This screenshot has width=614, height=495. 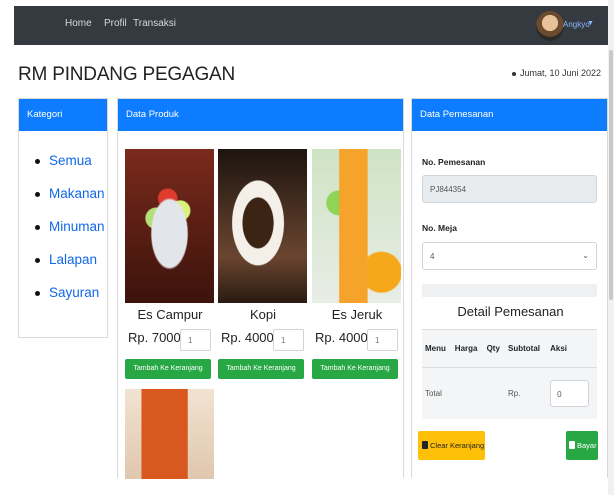 I want to click on clear-cart-button: Clear Keranjang, so click(x=451, y=445).